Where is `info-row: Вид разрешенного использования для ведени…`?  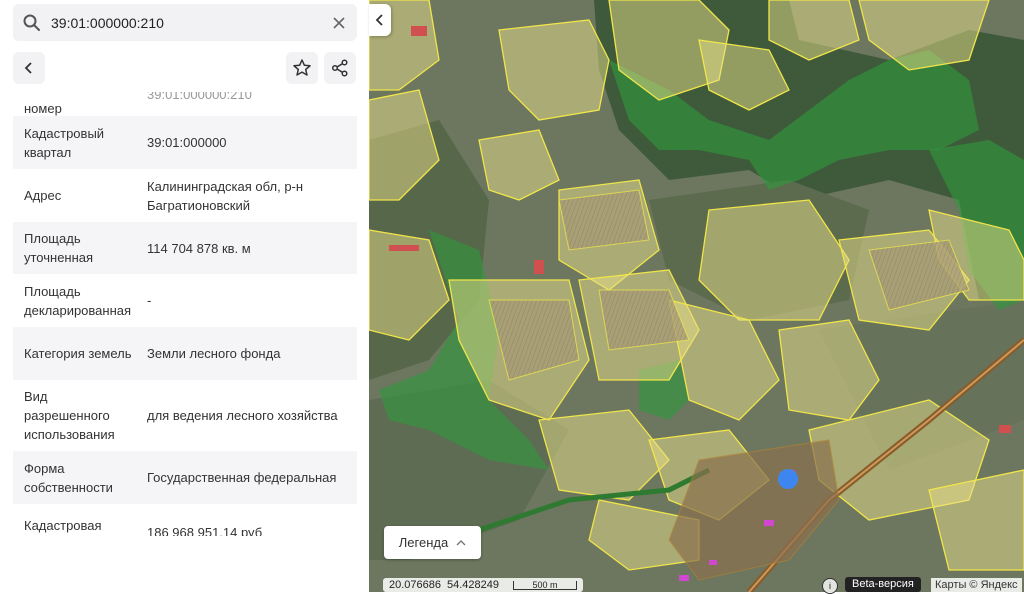
info-row: Вид разрешенного использования для ведени… is located at coordinates (185, 415).